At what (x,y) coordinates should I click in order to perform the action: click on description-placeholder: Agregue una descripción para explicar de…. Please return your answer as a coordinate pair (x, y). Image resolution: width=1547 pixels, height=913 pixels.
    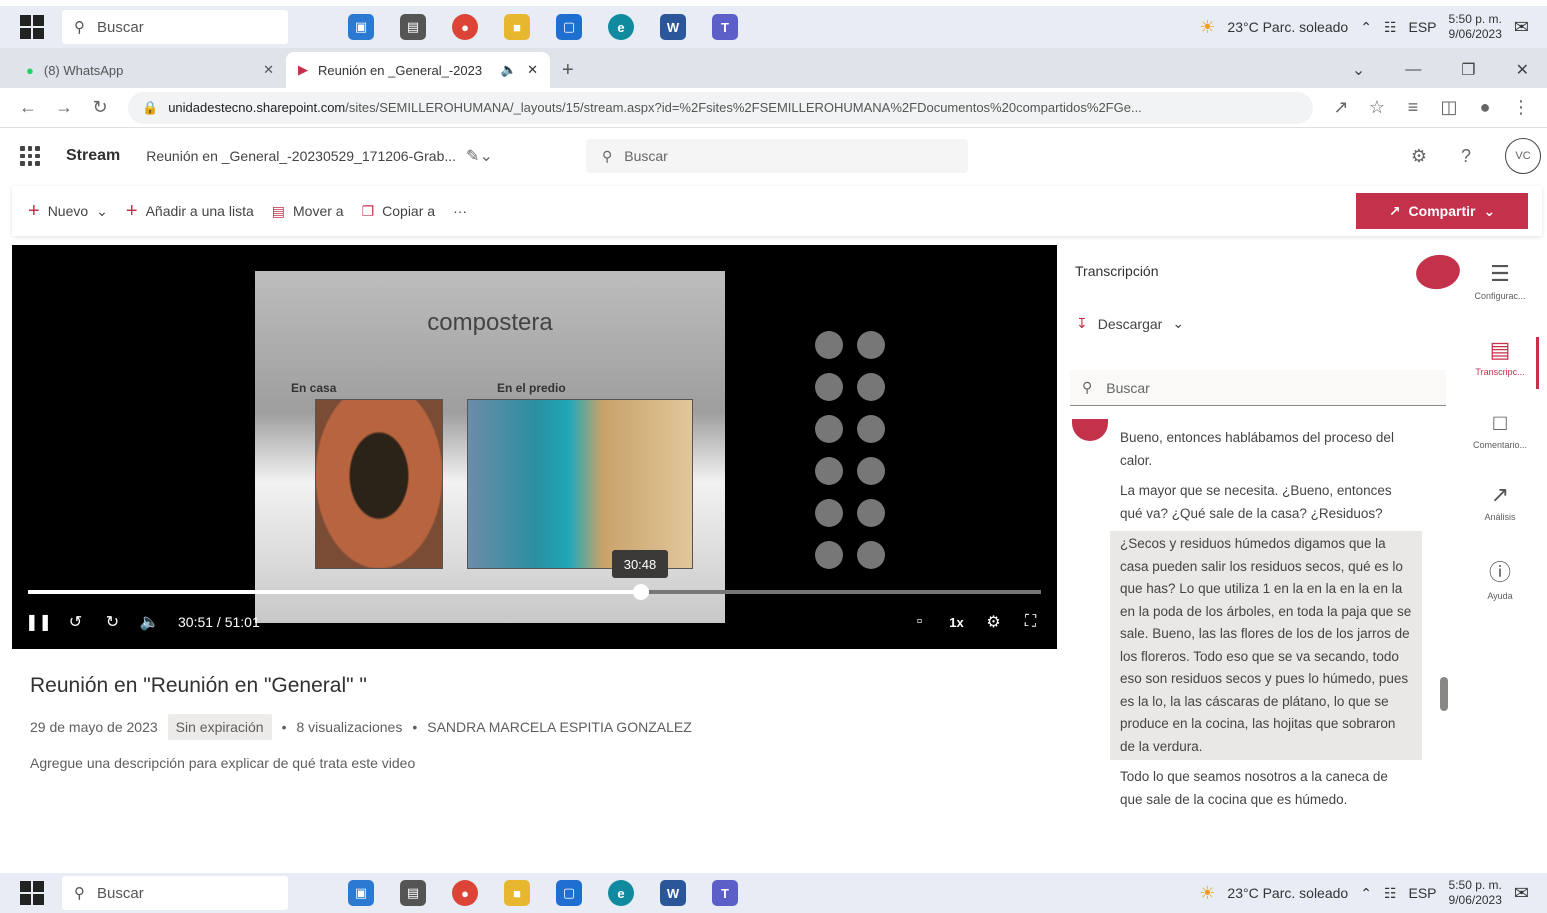
    Looking at the image, I should click on (222, 763).